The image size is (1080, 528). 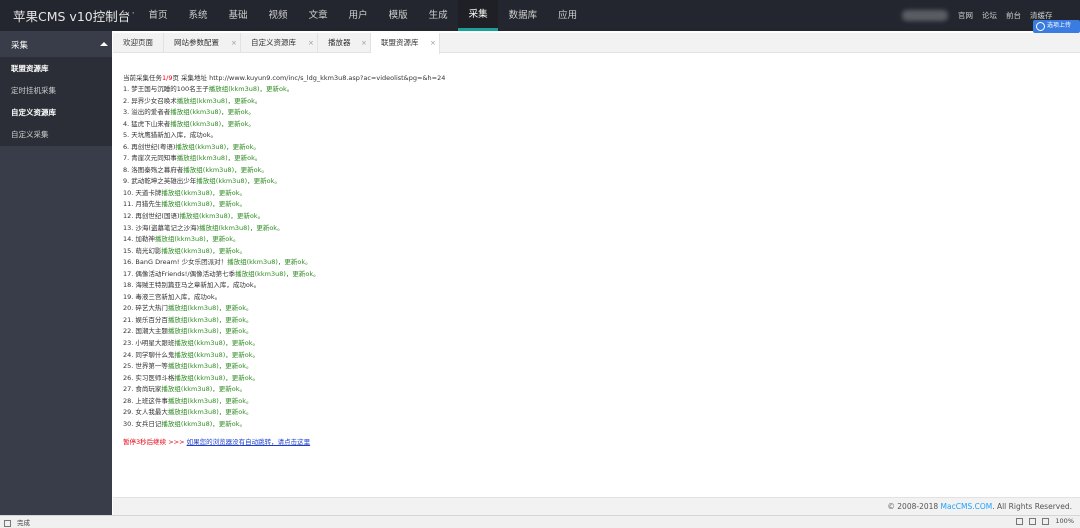 What do you see at coordinates (71, 15) in the screenshot?
I see `app-title: 苹果CMS v10控制台` at bounding box center [71, 15].